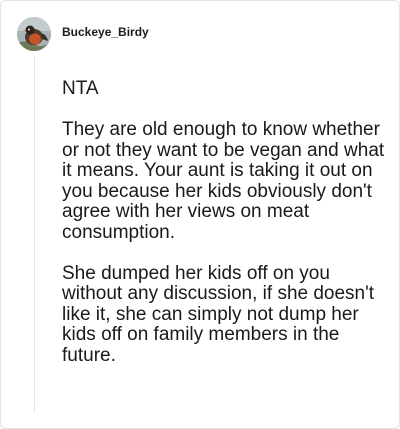 This screenshot has width=400, height=429. I want to click on thread-collapse-line, so click(34, 234).